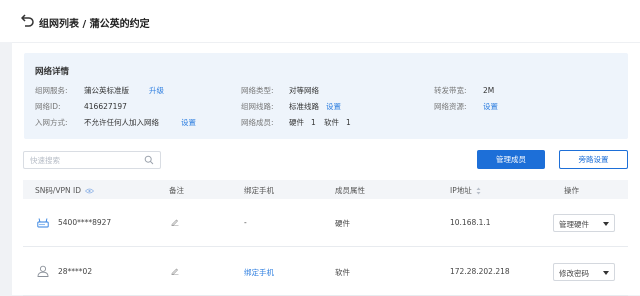  Describe the element at coordinates (51, 122) in the screenshot. I see `join-method-label: 入网方式:` at that location.